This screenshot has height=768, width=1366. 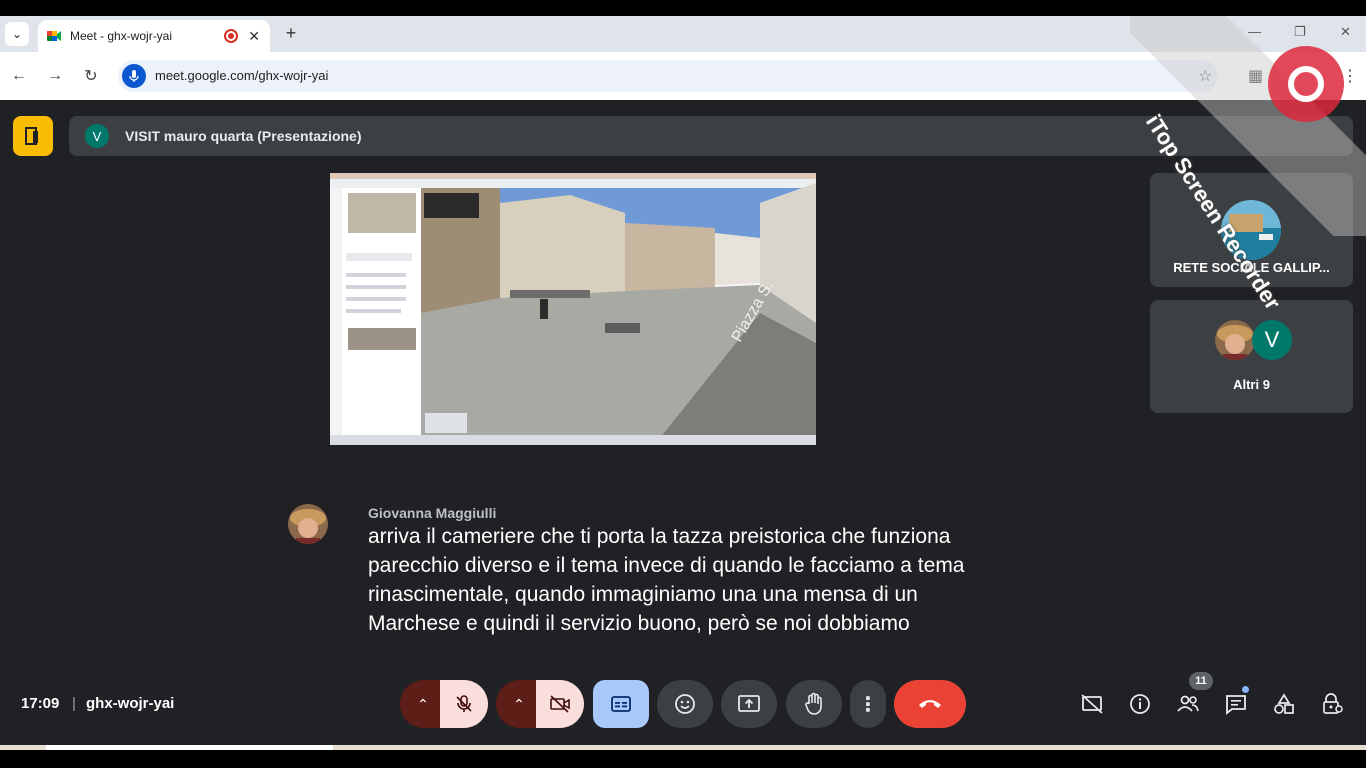 What do you see at coordinates (134, 76) in the screenshot?
I see `microphone-icon` at bounding box center [134, 76].